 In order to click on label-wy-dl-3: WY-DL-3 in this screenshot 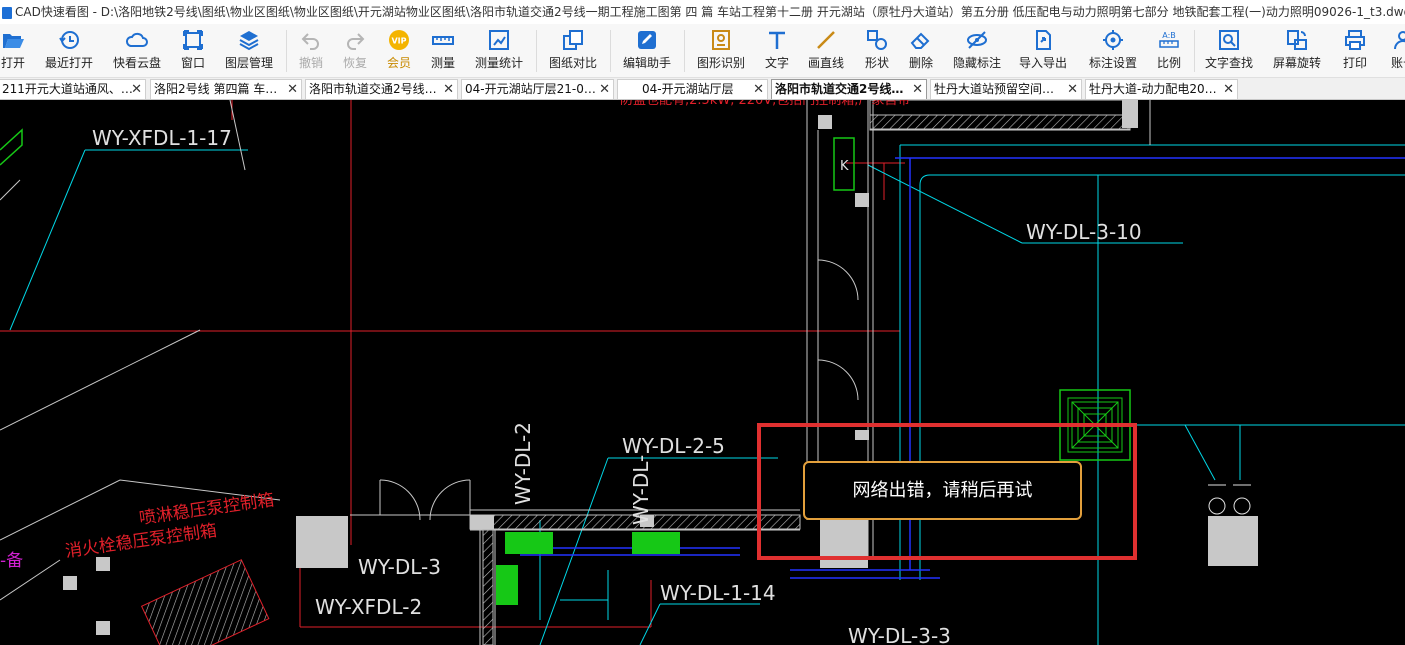, I will do `click(399, 567)`.